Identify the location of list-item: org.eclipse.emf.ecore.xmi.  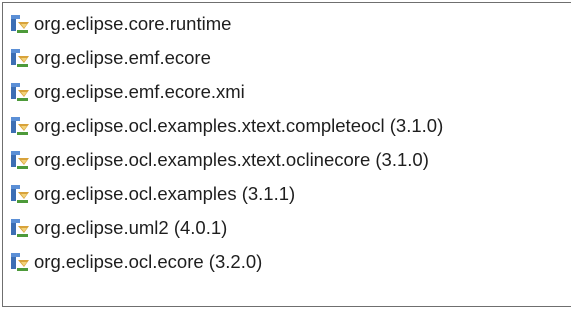
(127, 92).